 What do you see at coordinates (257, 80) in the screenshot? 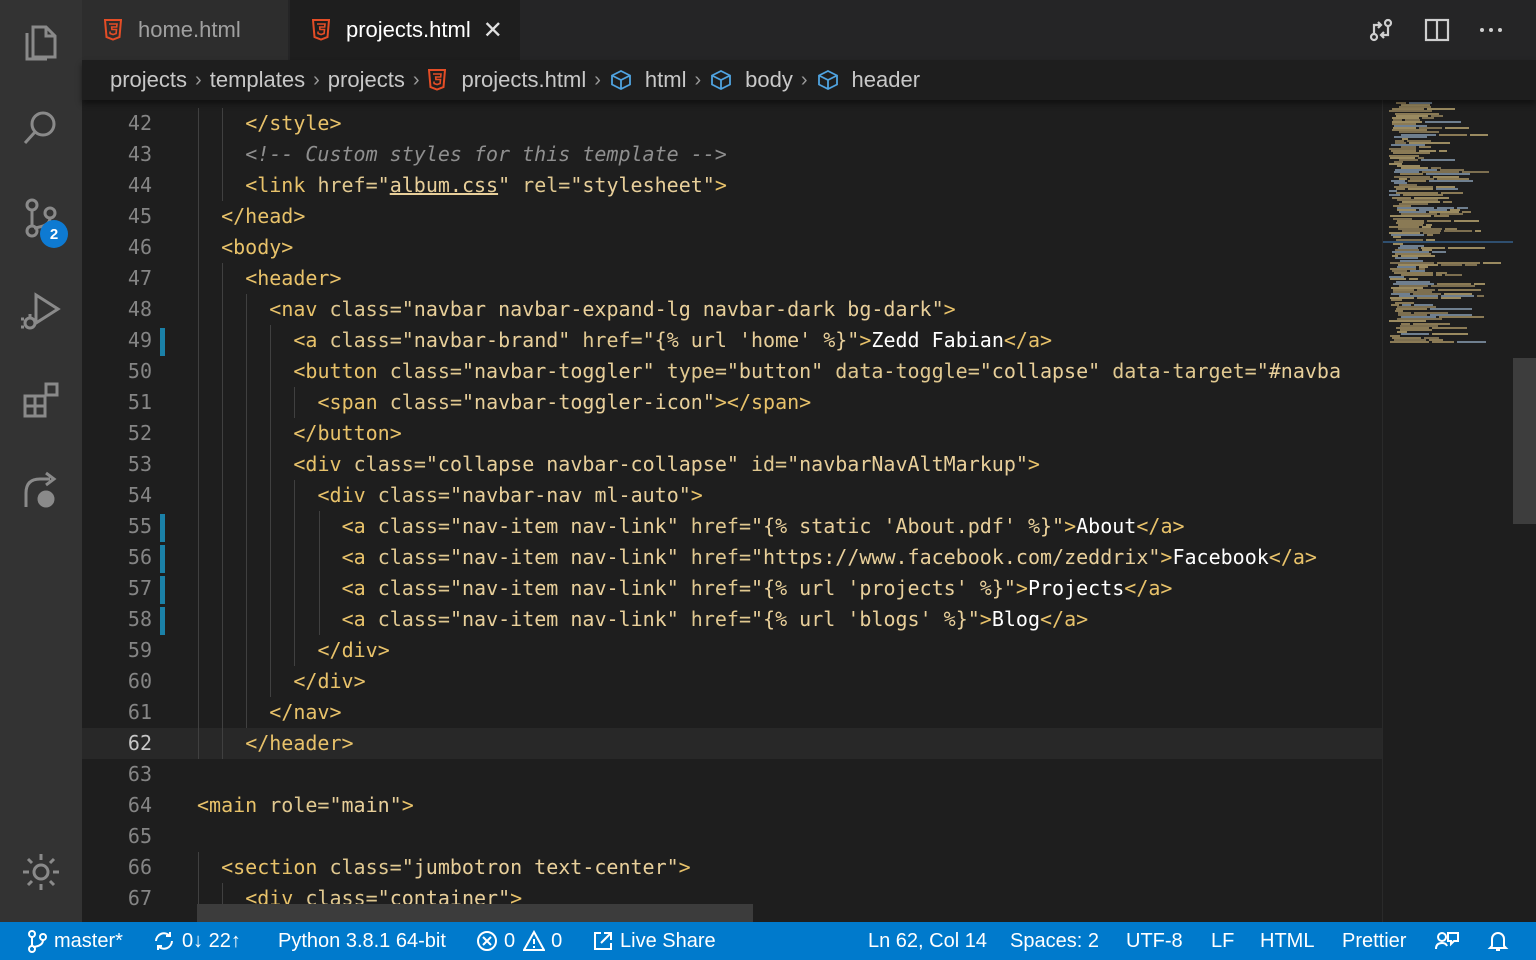
I see `breadcrumb-folder: templates` at bounding box center [257, 80].